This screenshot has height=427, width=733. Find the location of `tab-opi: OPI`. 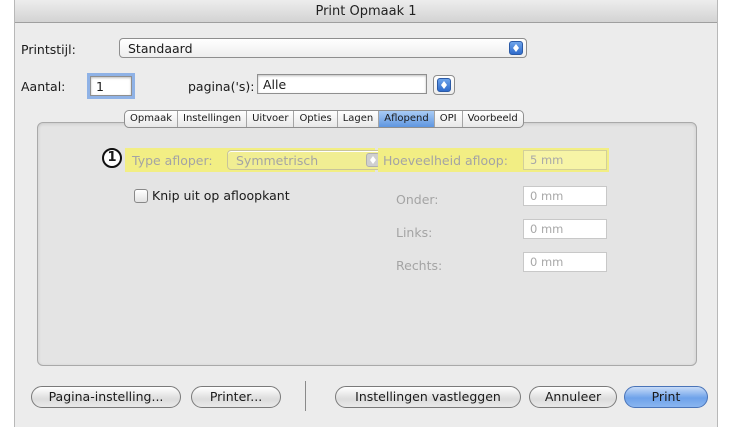

tab-opi: OPI is located at coordinates (447, 119).